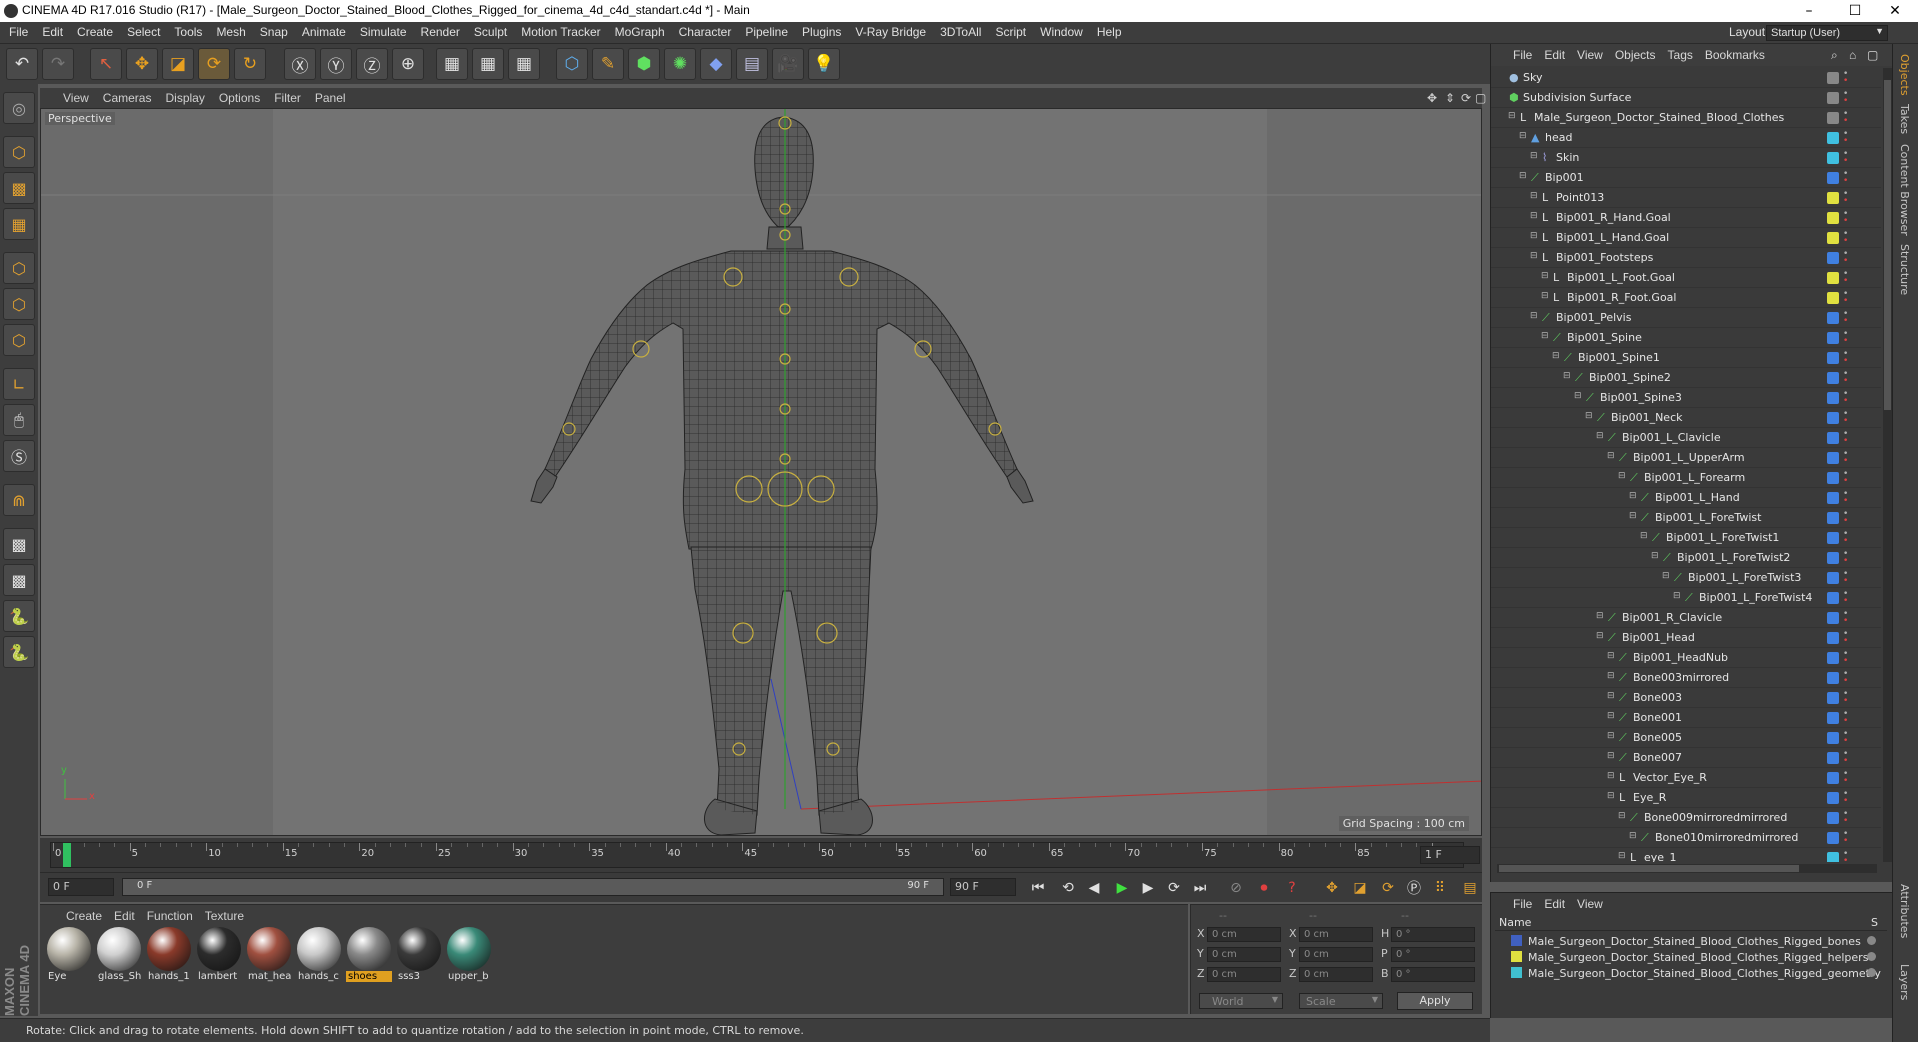 The width and height of the screenshot is (1918, 1042). What do you see at coordinates (1522, 55) in the screenshot?
I see `object-menu-file: File` at bounding box center [1522, 55].